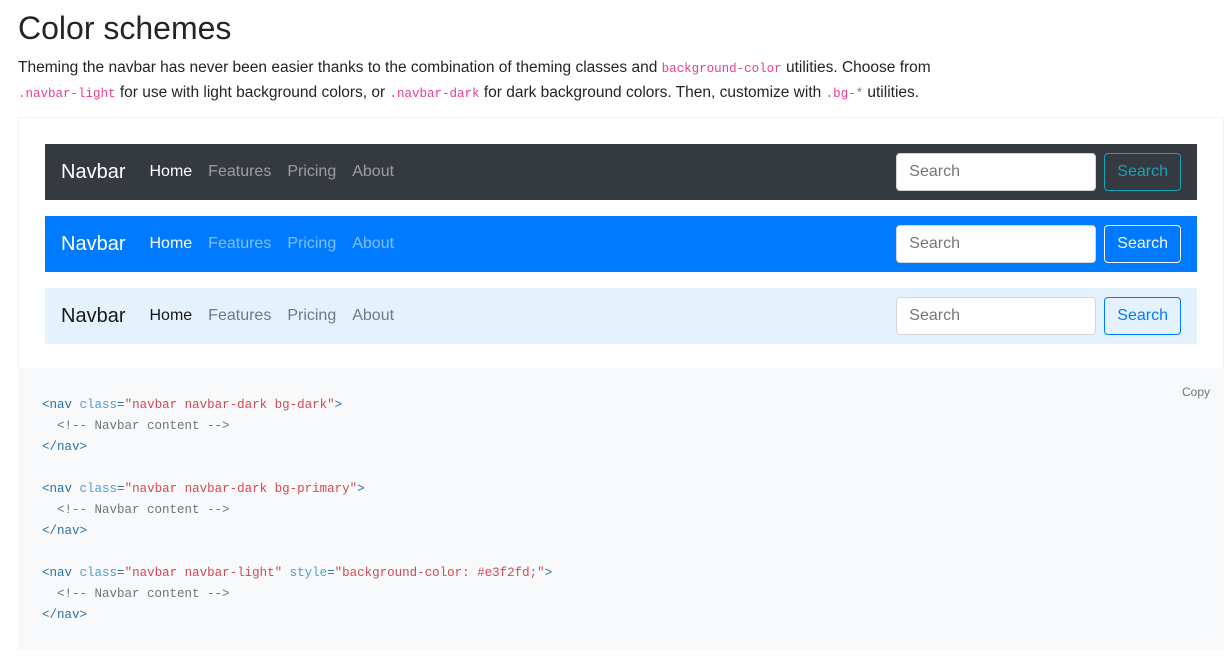 This screenshot has width=1230, height=669. What do you see at coordinates (844, 94) in the screenshot?
I see `inline-code: .bg-*` at bounding box center [844, 94].